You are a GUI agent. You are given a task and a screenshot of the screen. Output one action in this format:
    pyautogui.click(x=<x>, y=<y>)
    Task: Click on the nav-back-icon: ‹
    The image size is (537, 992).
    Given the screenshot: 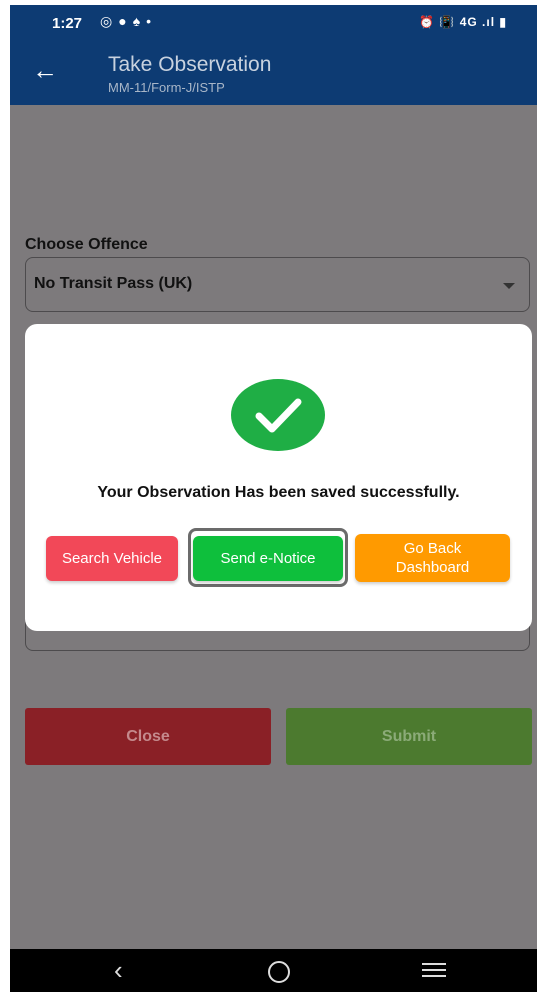 What is the action you would take?
    pyautogui.click(x=118, y=970)
    